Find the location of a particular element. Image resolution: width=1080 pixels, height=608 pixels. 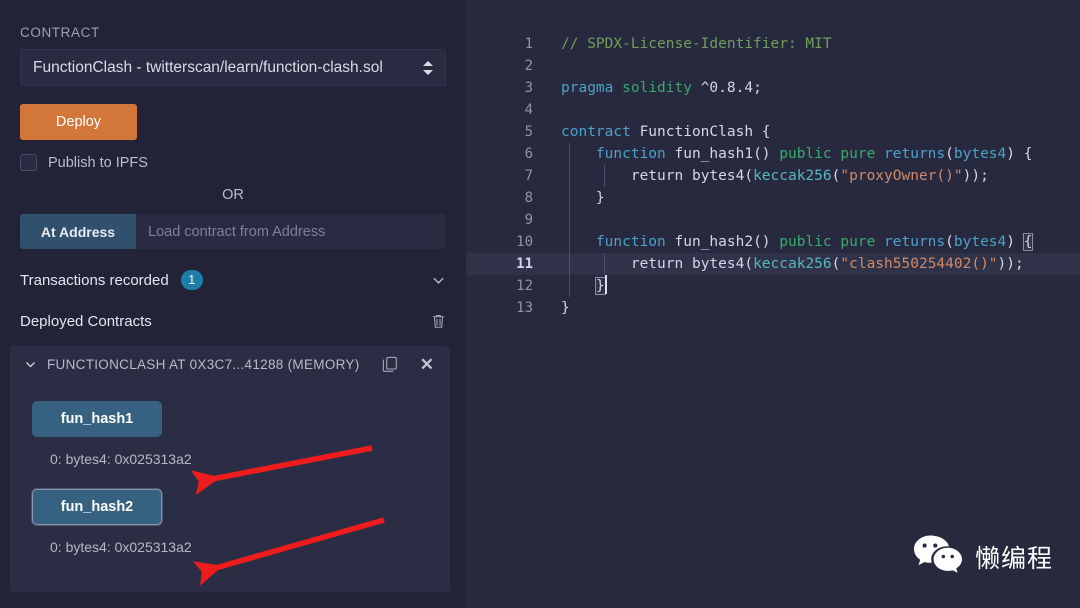

code-token: { is located at coordinates (1028, 242).